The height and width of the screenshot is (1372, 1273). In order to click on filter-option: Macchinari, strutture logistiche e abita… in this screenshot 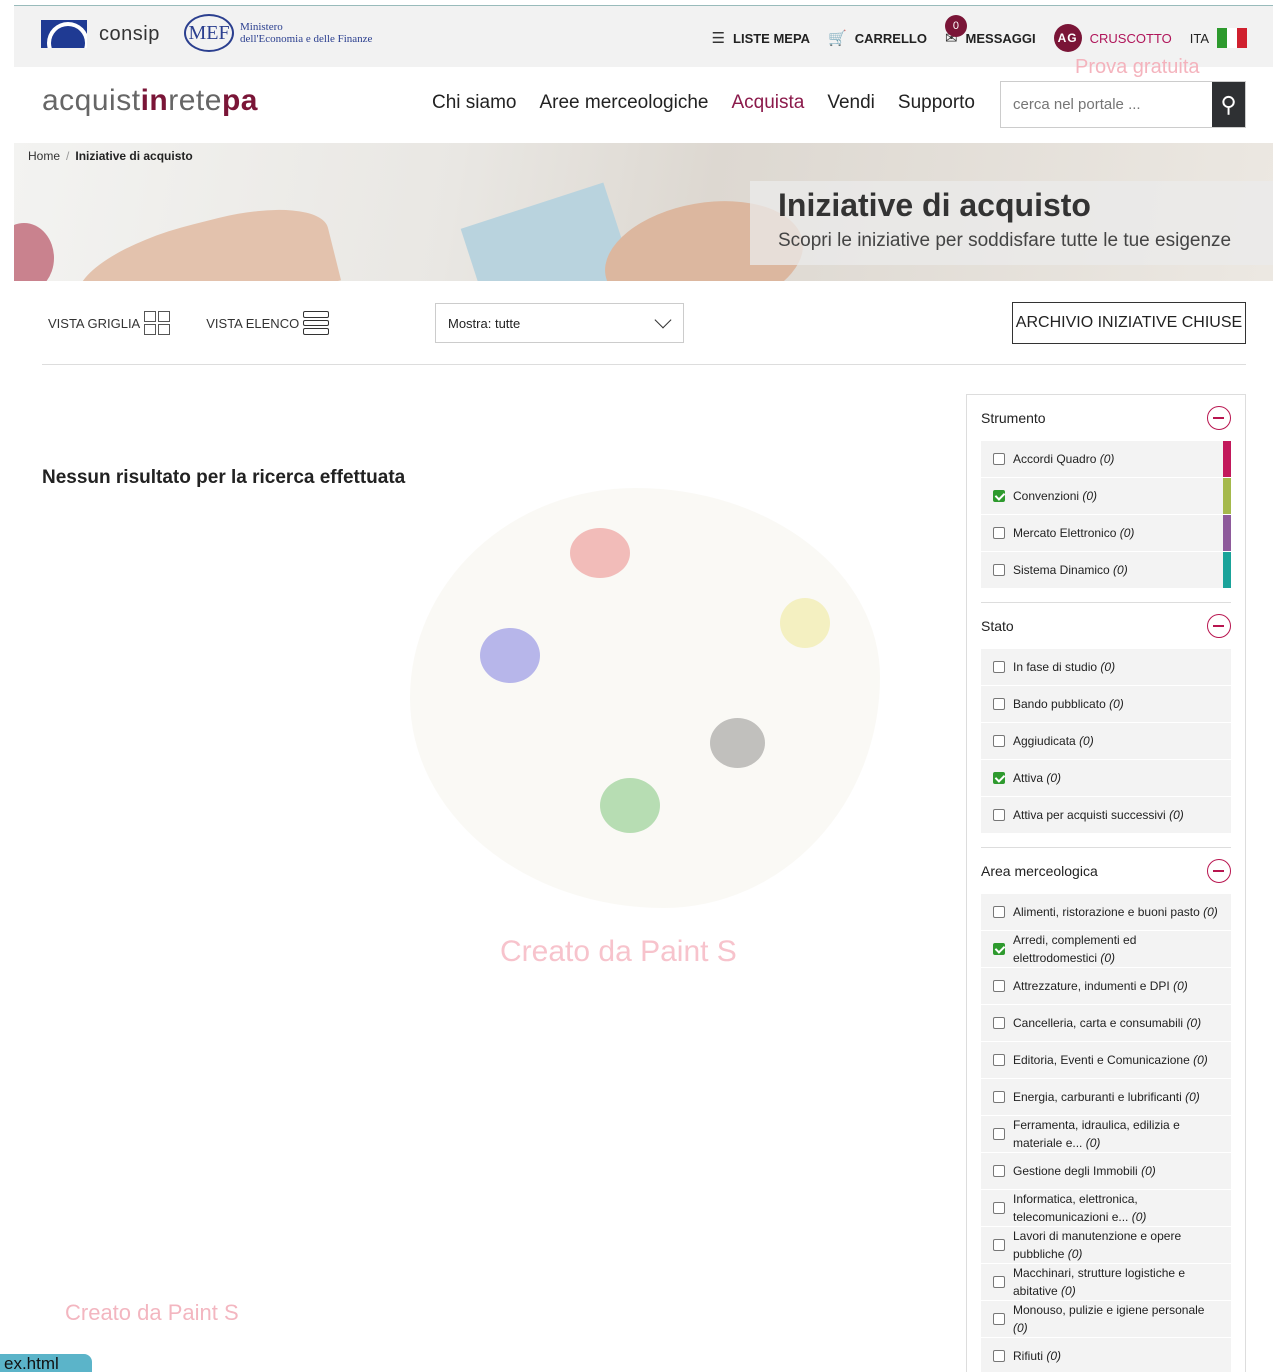, I will do `click(1106, 1282)`.